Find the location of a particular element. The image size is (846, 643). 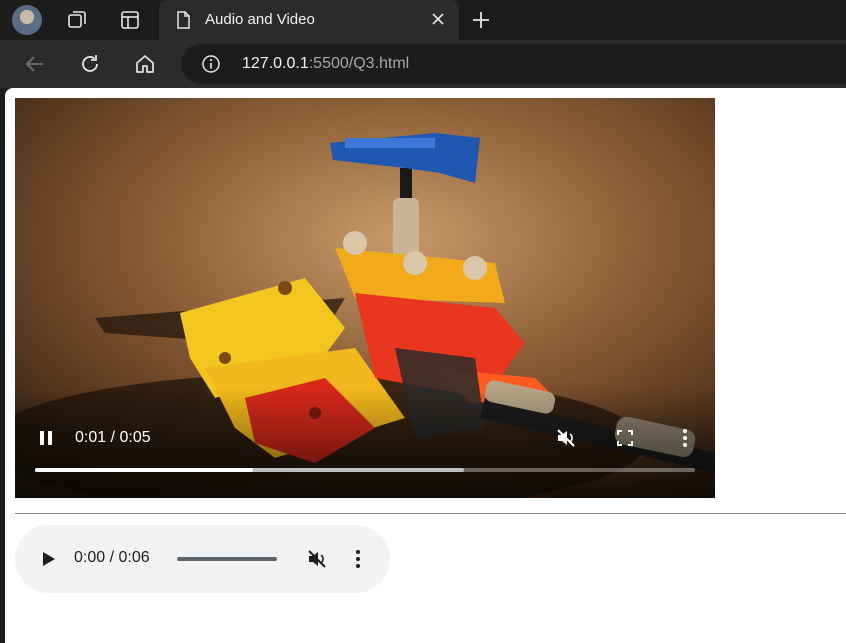

tab-title: Audio and Video is located at coordinates (260, 19).